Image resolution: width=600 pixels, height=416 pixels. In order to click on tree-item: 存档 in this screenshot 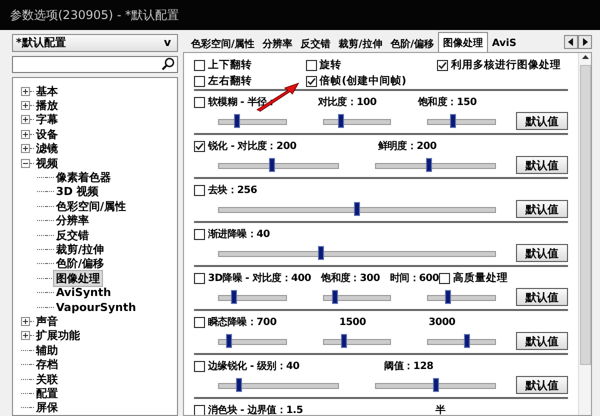, I will do `click(47, 364)`.